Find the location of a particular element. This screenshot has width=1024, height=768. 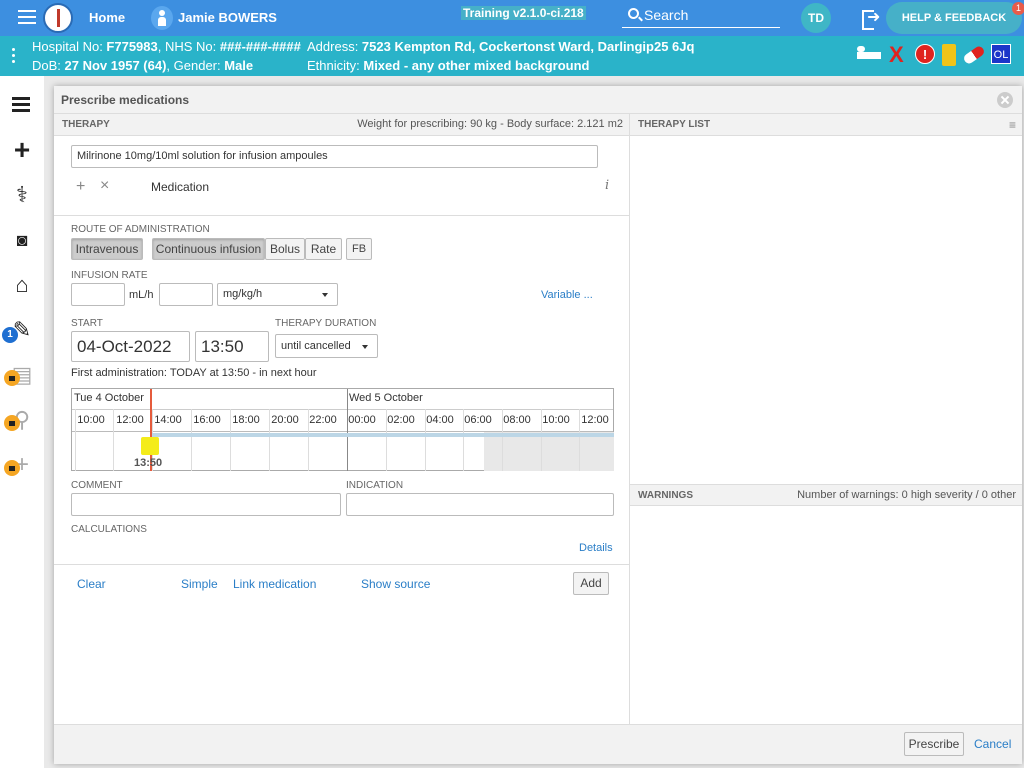

rate-button: Rate is located at coordinates (323, 249).